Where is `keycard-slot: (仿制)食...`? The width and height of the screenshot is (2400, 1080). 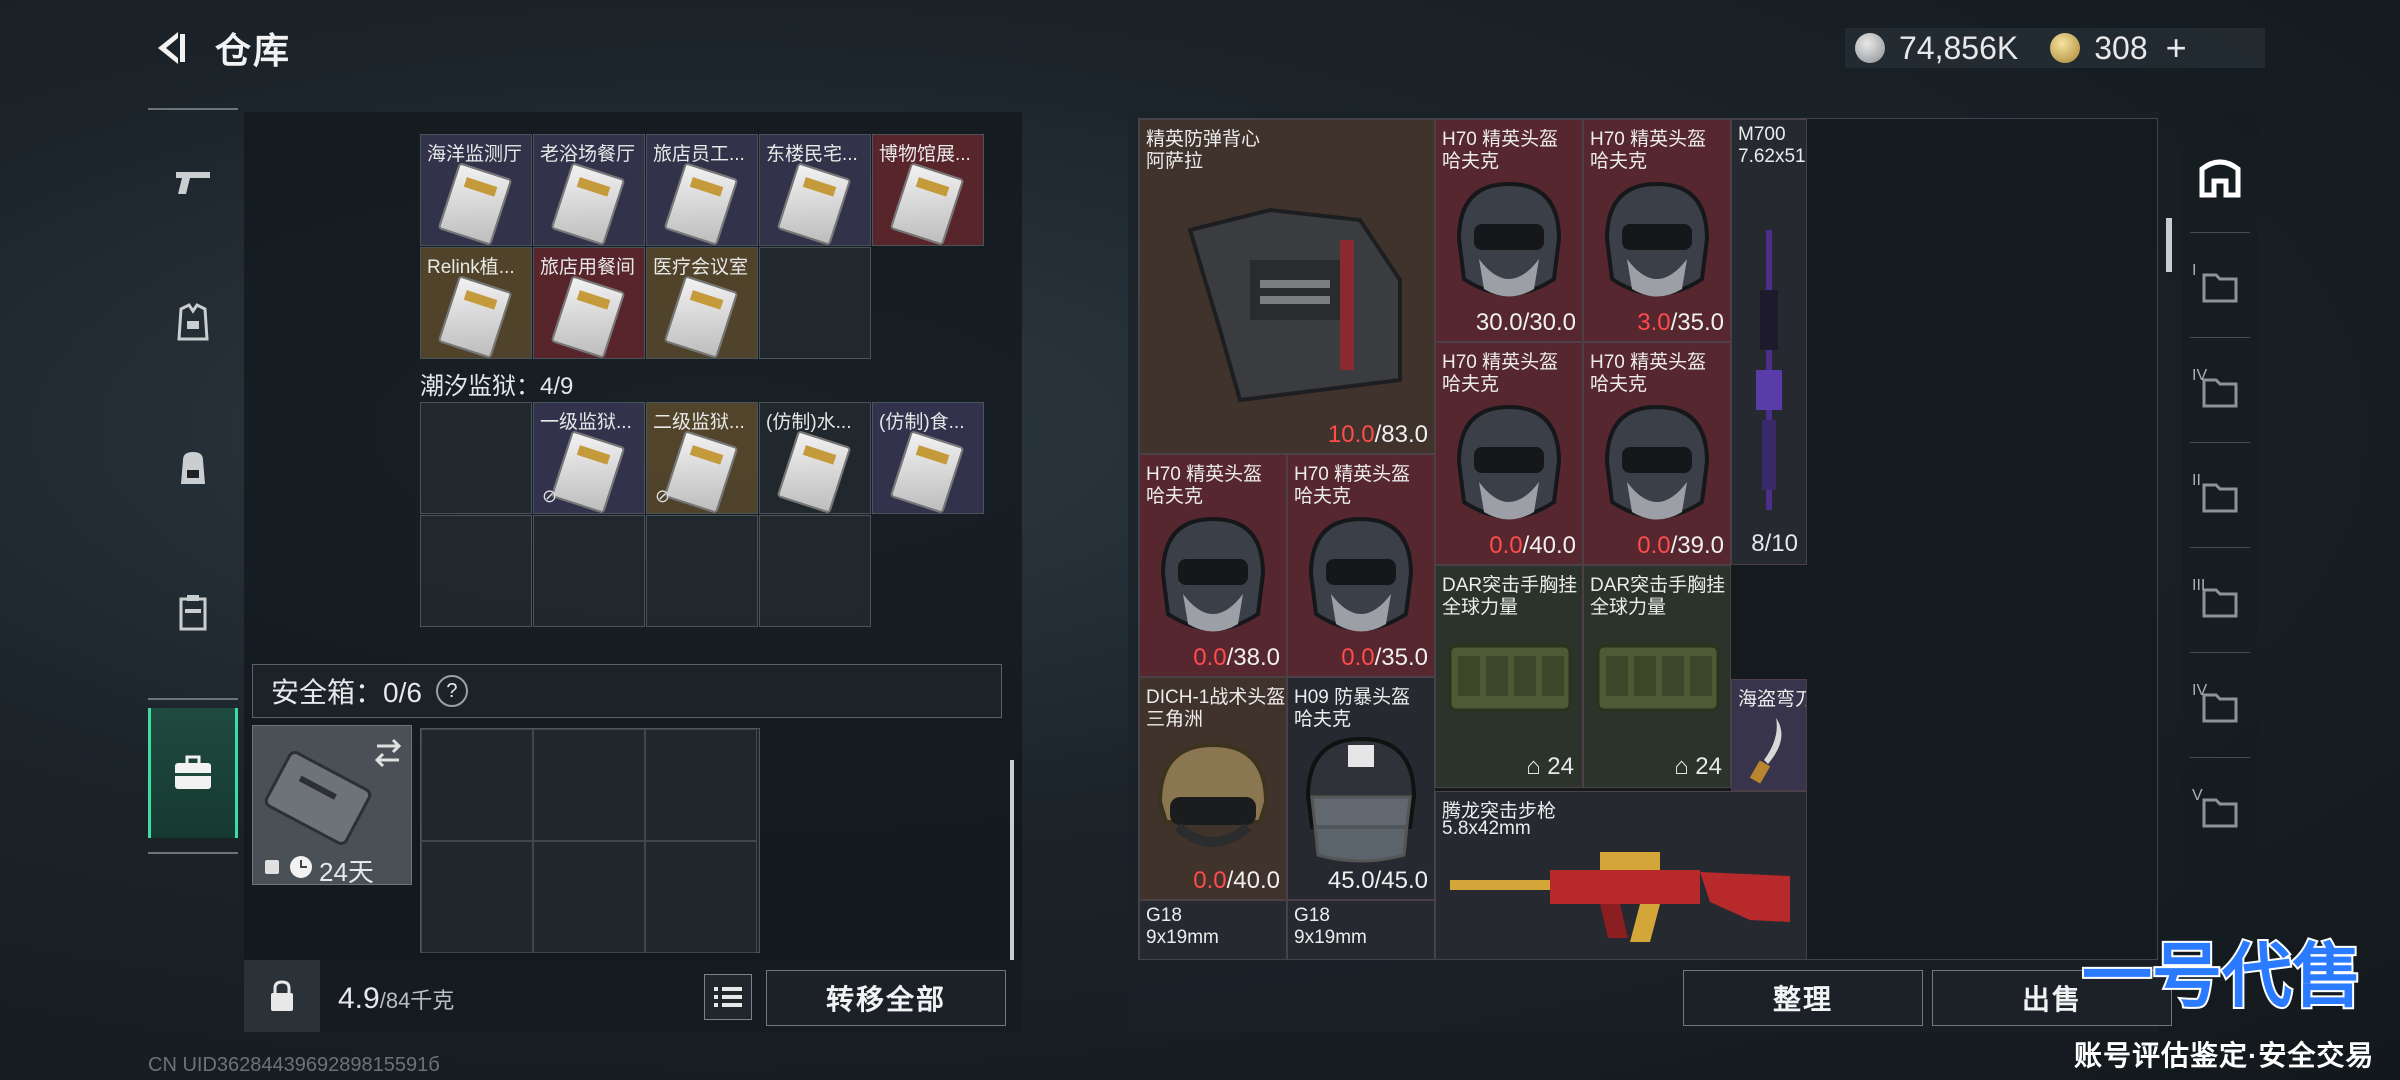
keycard-slot: (仿制)食... is located at coordinates (928, 458).